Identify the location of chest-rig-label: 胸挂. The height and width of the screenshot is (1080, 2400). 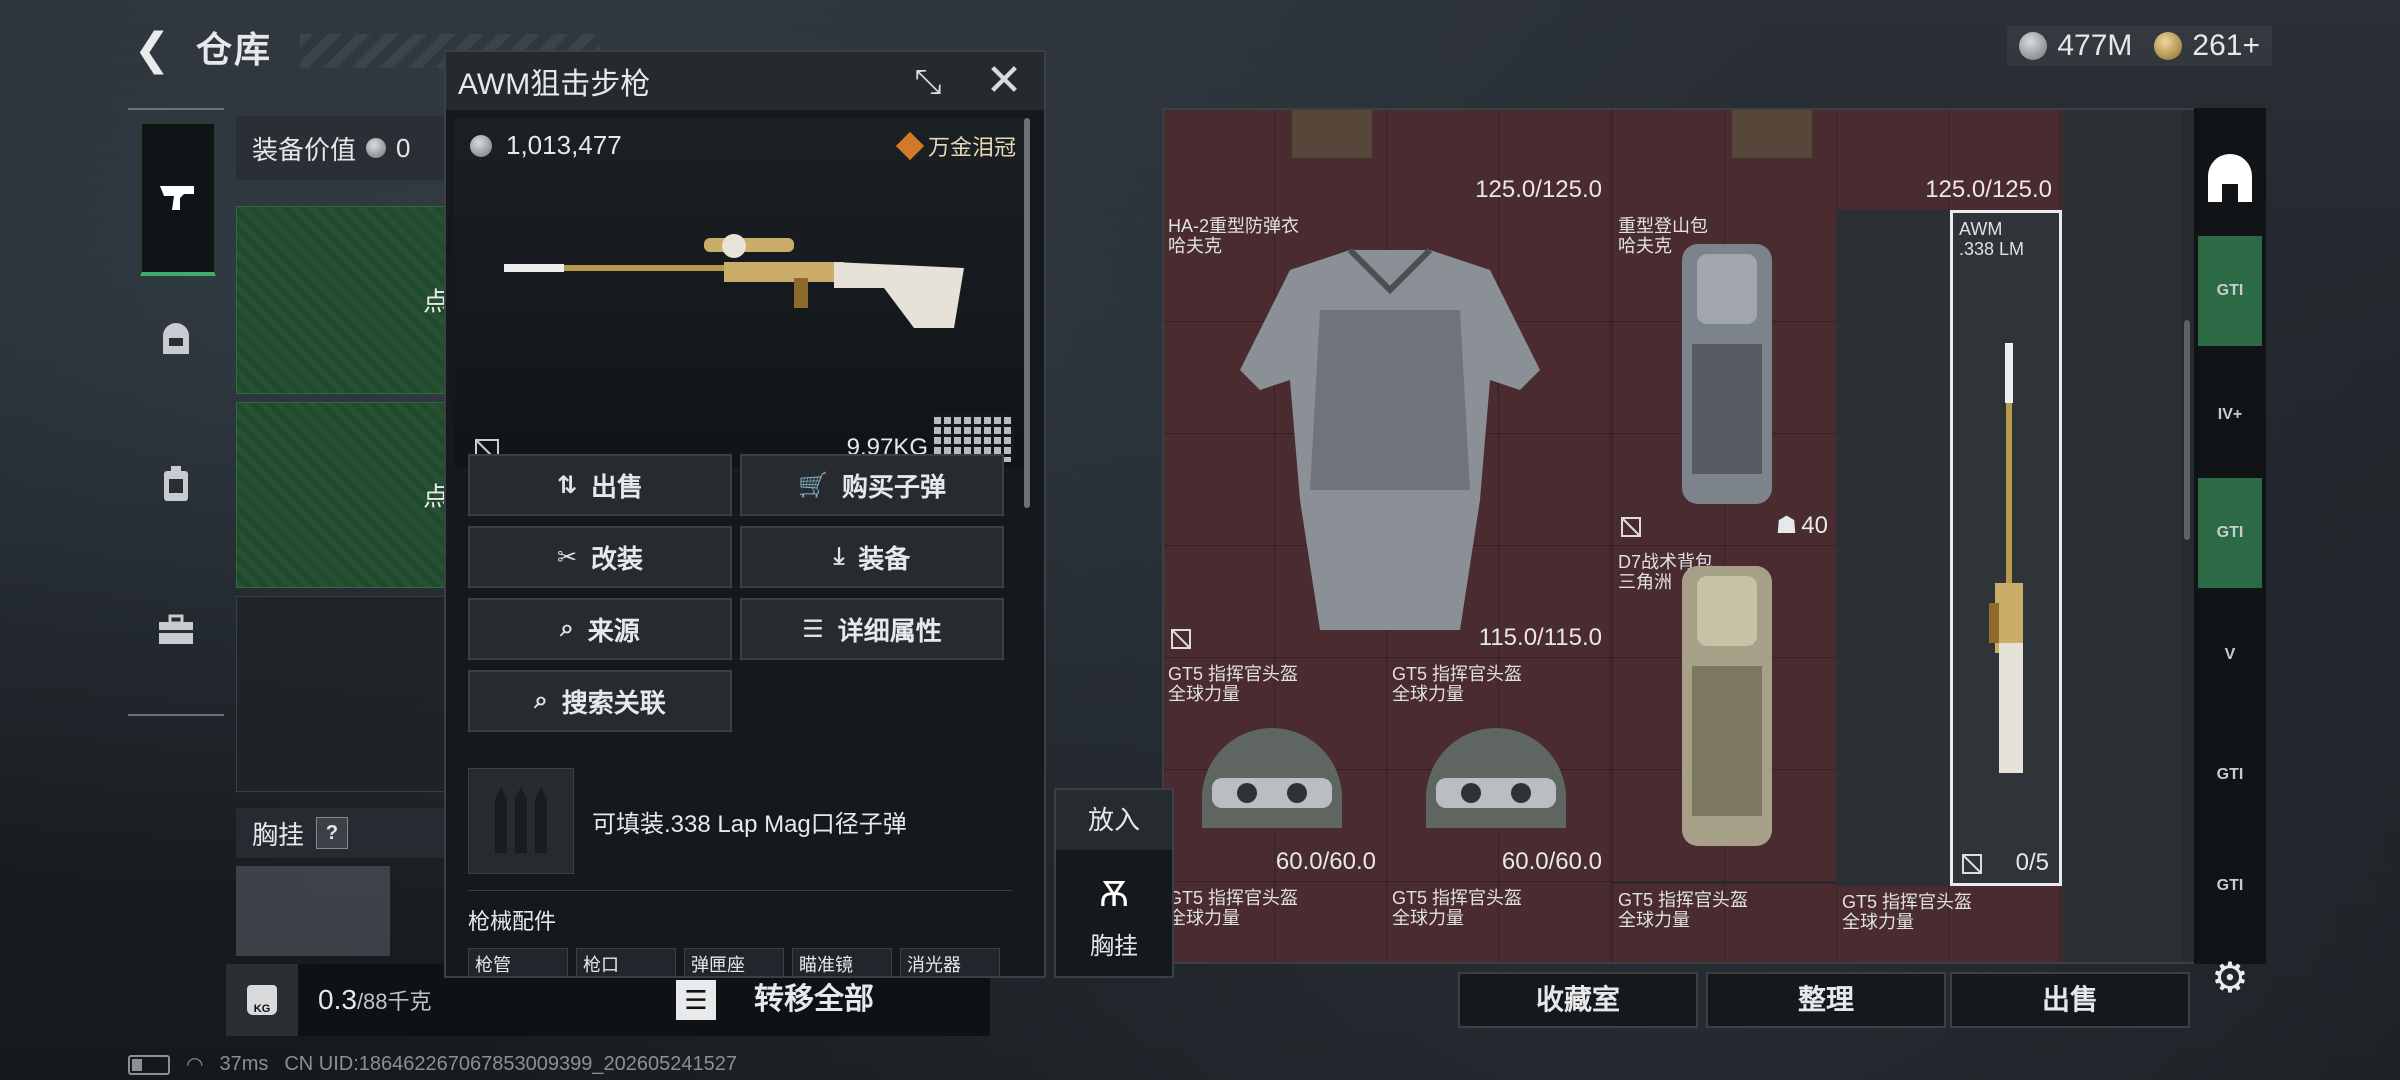
(278, 834).